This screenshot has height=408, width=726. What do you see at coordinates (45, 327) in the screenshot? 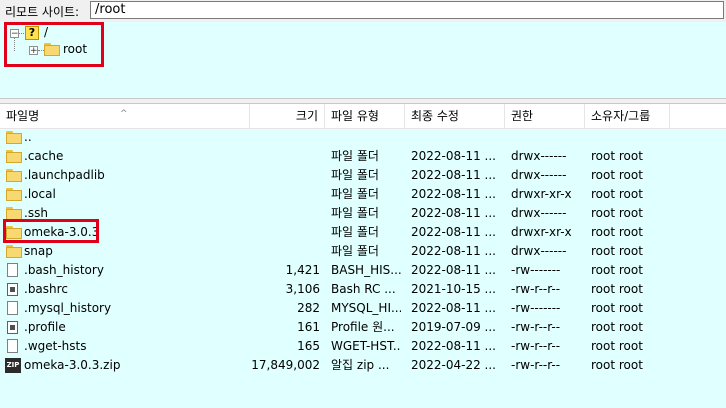
I see `file-name: .profile` at bounding box center [45, 327].